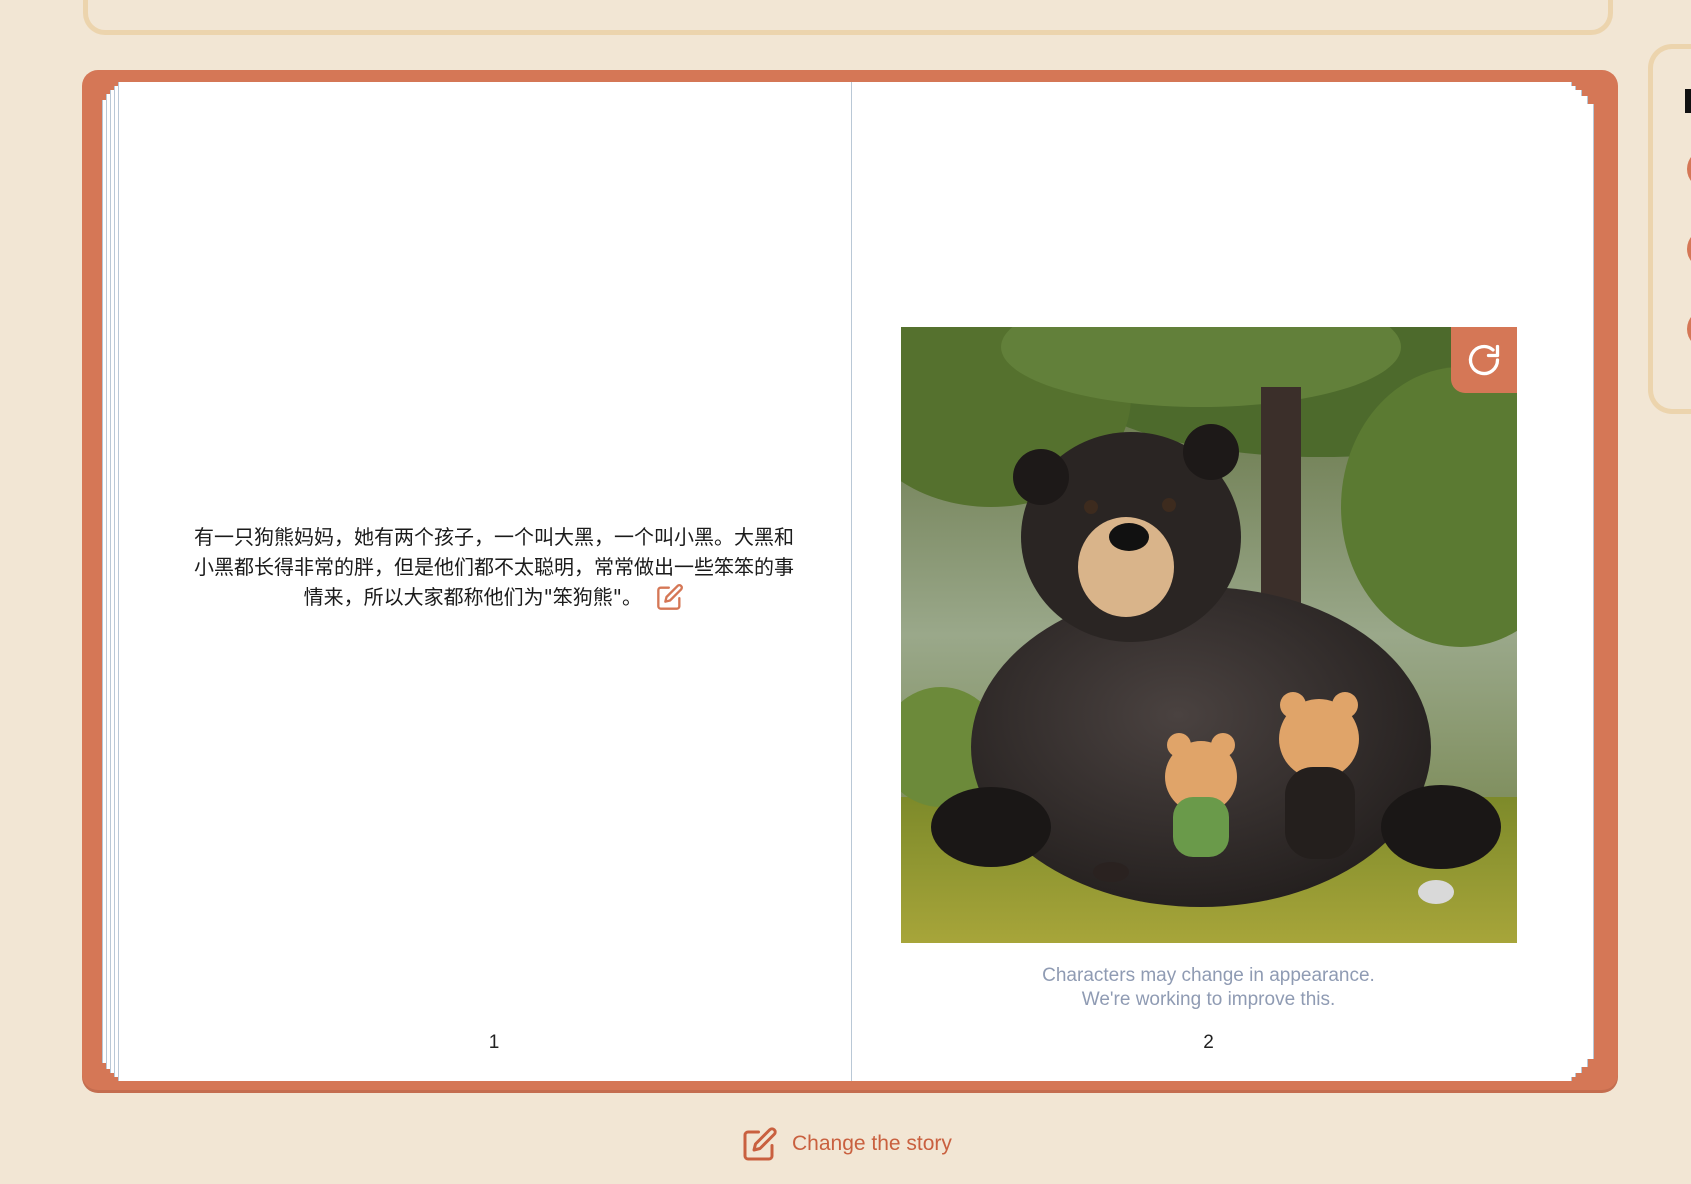  What do you see at coordinates (872, 1143) in the screenshot?
I see `change-story-label: Change the story` at bounding box center [872, 1143].